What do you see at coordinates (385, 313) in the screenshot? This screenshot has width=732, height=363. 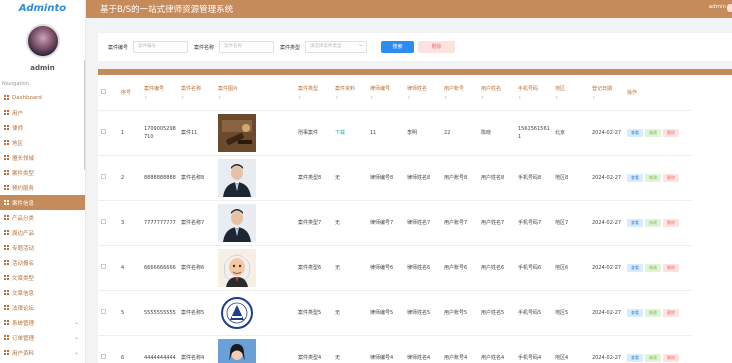 I see `cell-lawyer_no: 律师编号5` at bounding box center [385, 313].